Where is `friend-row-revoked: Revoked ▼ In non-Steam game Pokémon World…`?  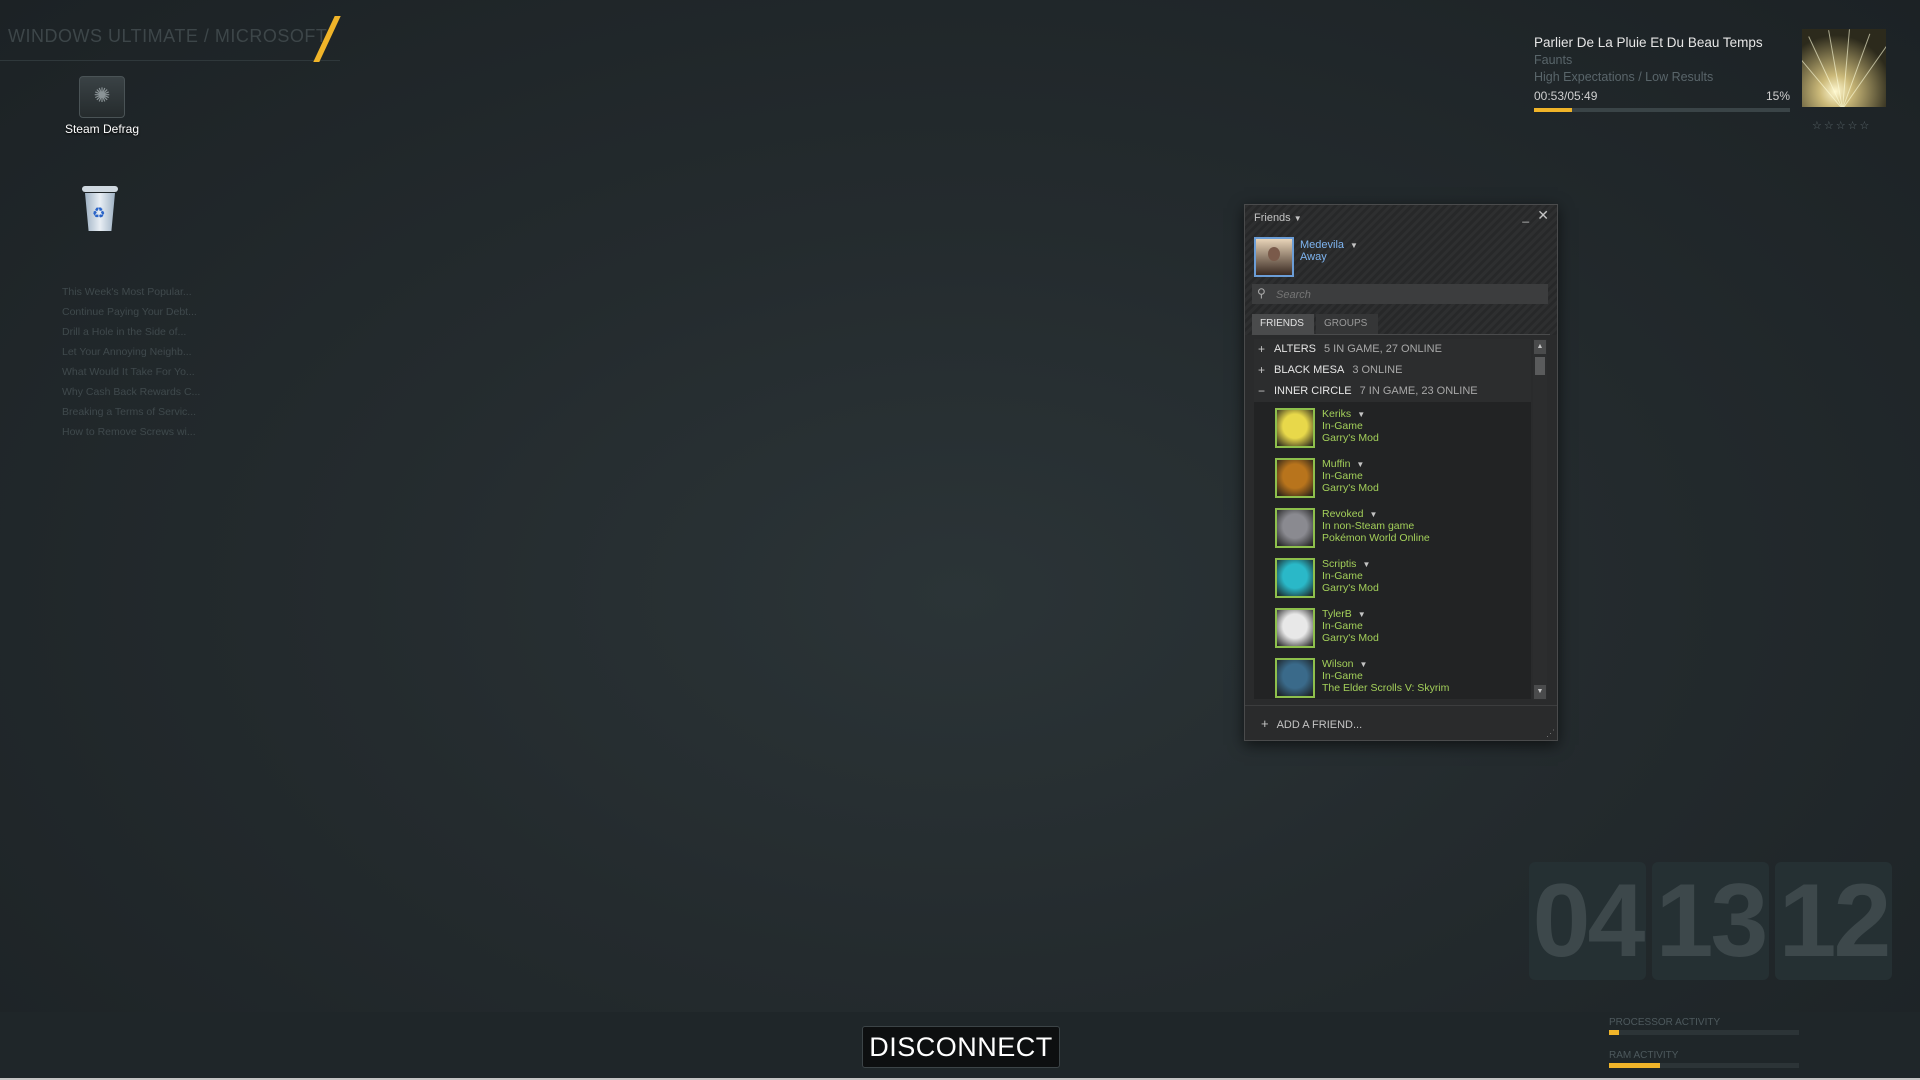 friend-row-revoked: Revoked ▼ In non-Steam game Pokémon World… is located at coordinates (1392, 527).